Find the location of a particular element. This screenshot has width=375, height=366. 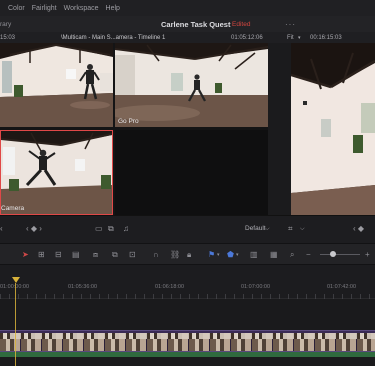

menu-bar: Color Fairlight Workspace Help is located at coordinates (187, 8).